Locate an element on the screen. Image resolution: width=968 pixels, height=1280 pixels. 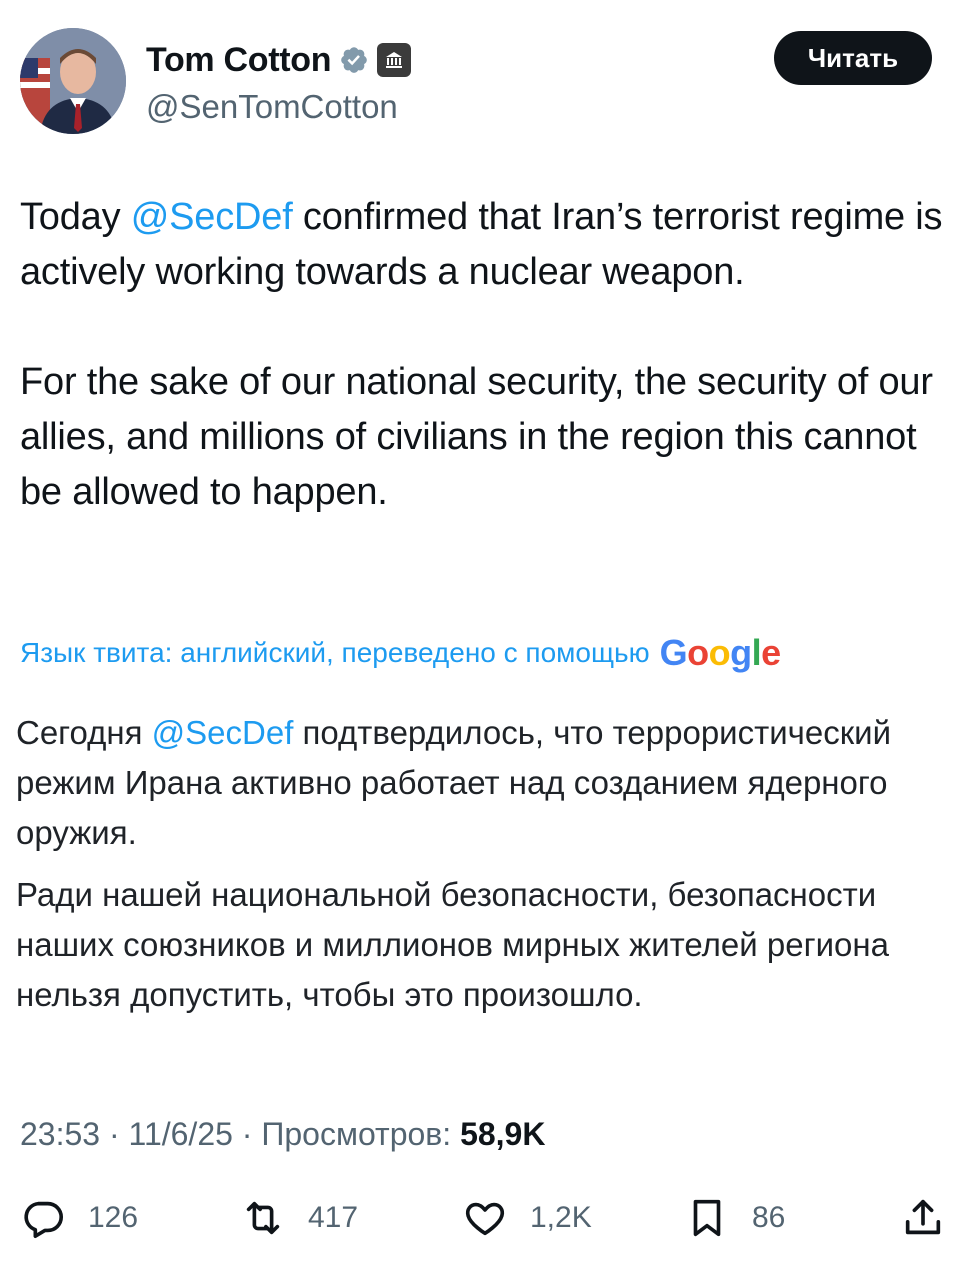
share-icon is located at coordinates (923, 1217).